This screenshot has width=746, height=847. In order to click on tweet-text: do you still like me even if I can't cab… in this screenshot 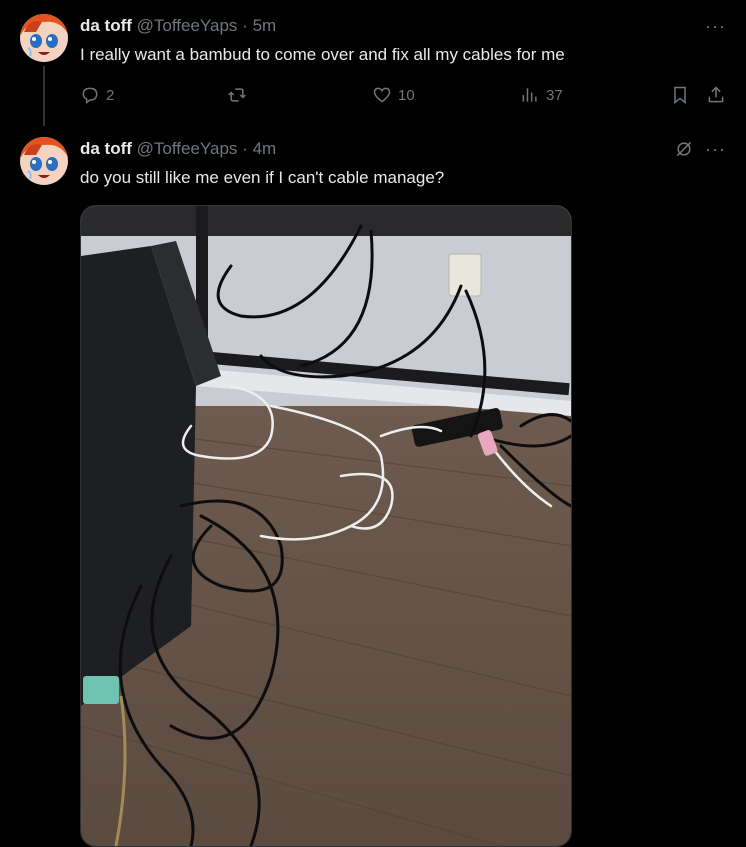, I will do `click(262, 177)`.